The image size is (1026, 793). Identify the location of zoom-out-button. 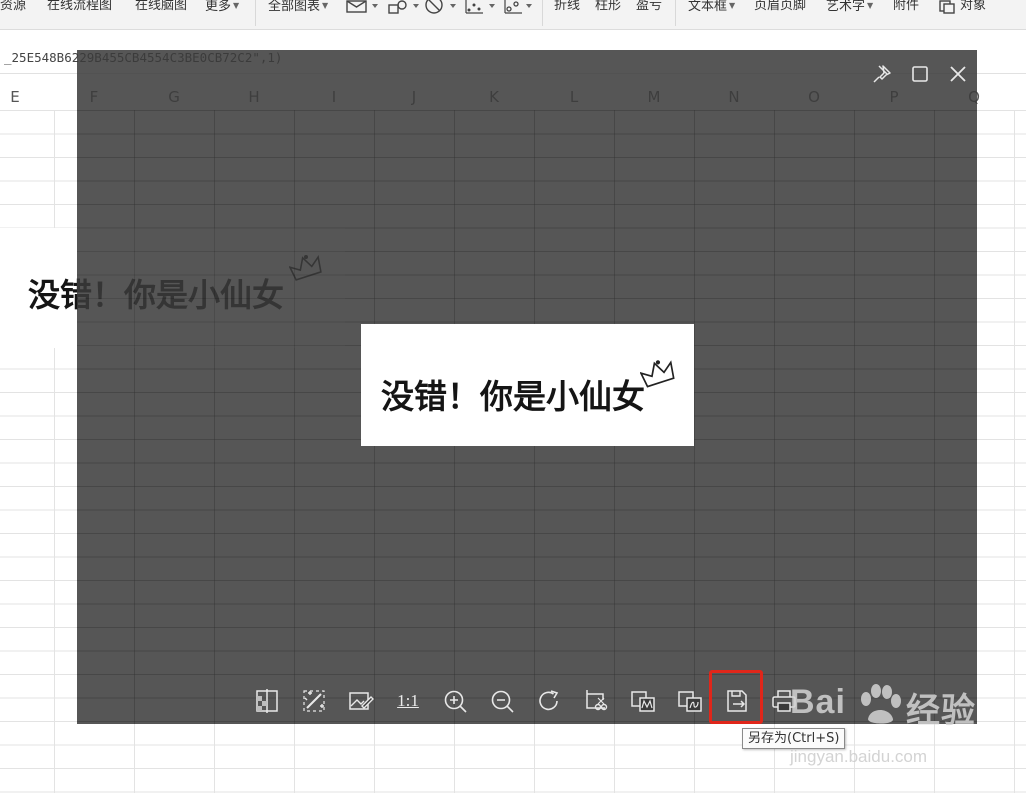
(502, 701).